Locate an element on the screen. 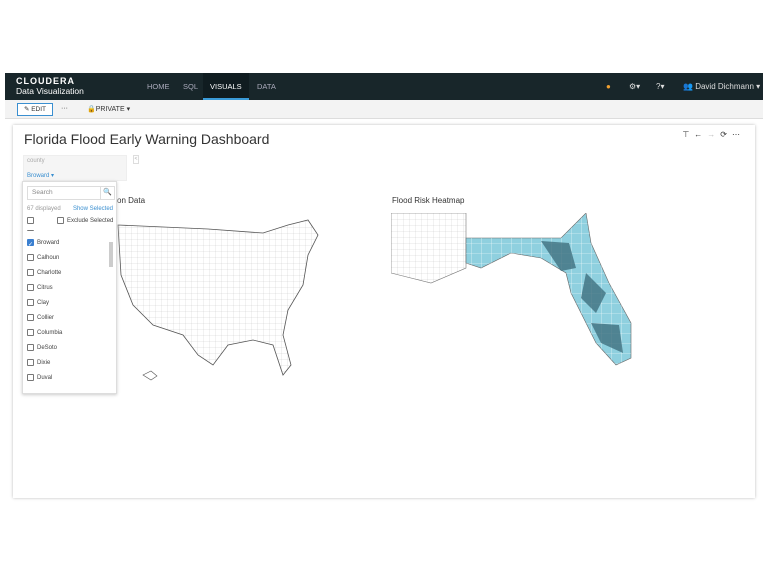  filter-icon: ⊤ is located at coordinates (688, 134).